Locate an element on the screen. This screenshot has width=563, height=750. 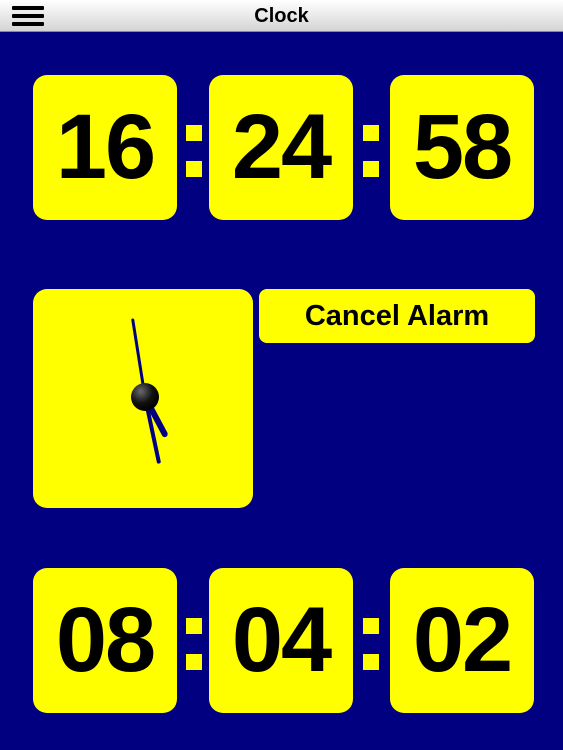
current-hours: 16 is located at coordinates (105, 147).